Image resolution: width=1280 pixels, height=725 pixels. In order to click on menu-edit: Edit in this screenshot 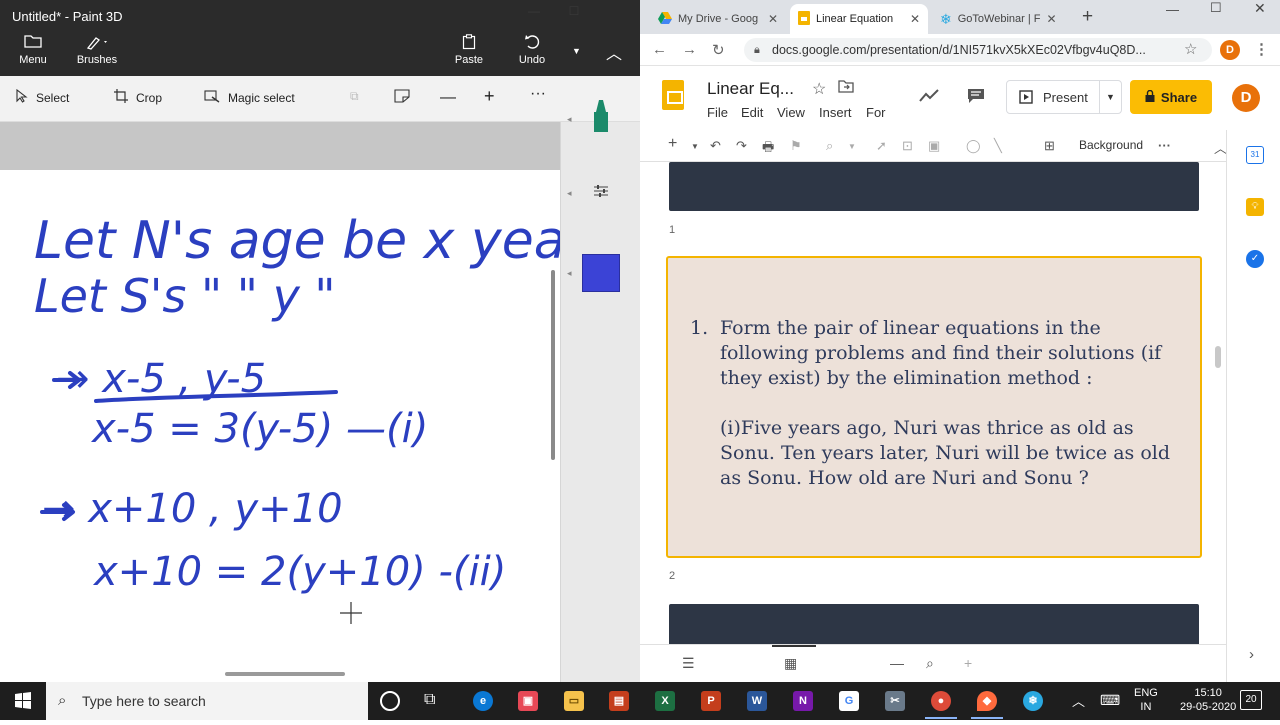, I will do `click(752, 112)`.